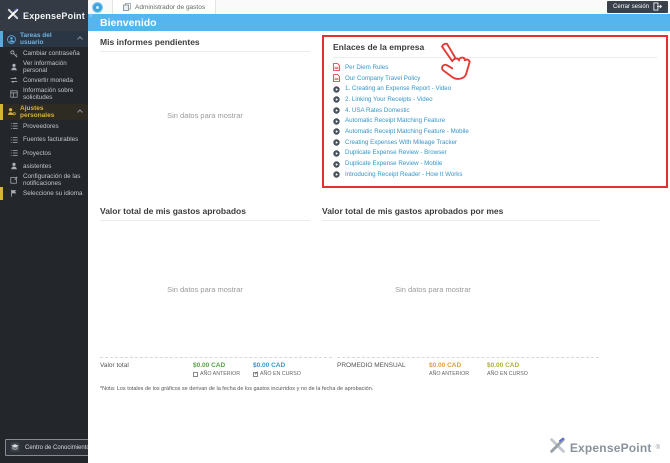 The height and width of the screenshot is (463, 670). What do you see at coordinates (223, 369) in the screenshot?
I see `totals-previous-year: $0.00 CAD AÑO ANTERIOR` at bounding box center [223, 369].